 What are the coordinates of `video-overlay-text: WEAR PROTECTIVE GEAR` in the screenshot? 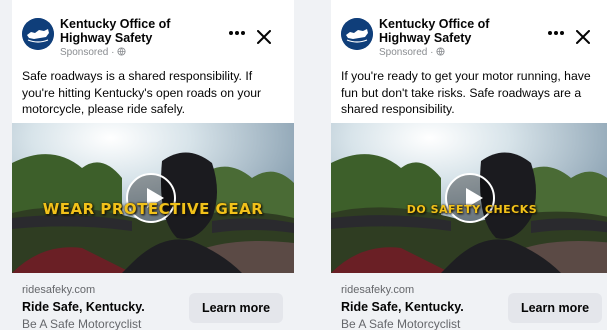 It's located at (153, 209).